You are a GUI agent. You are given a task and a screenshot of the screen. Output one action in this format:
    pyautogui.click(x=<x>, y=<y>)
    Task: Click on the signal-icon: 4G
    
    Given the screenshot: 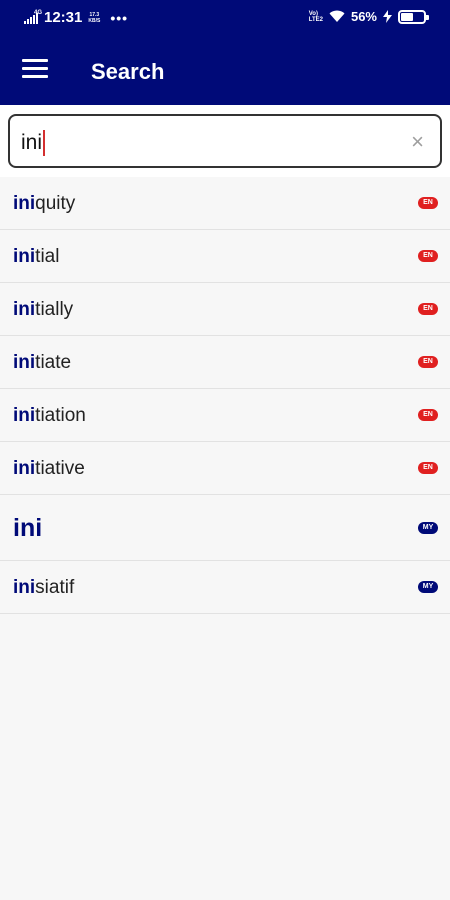 What is the action you would take?
    pyautogui.click(x=33, y=17)
    